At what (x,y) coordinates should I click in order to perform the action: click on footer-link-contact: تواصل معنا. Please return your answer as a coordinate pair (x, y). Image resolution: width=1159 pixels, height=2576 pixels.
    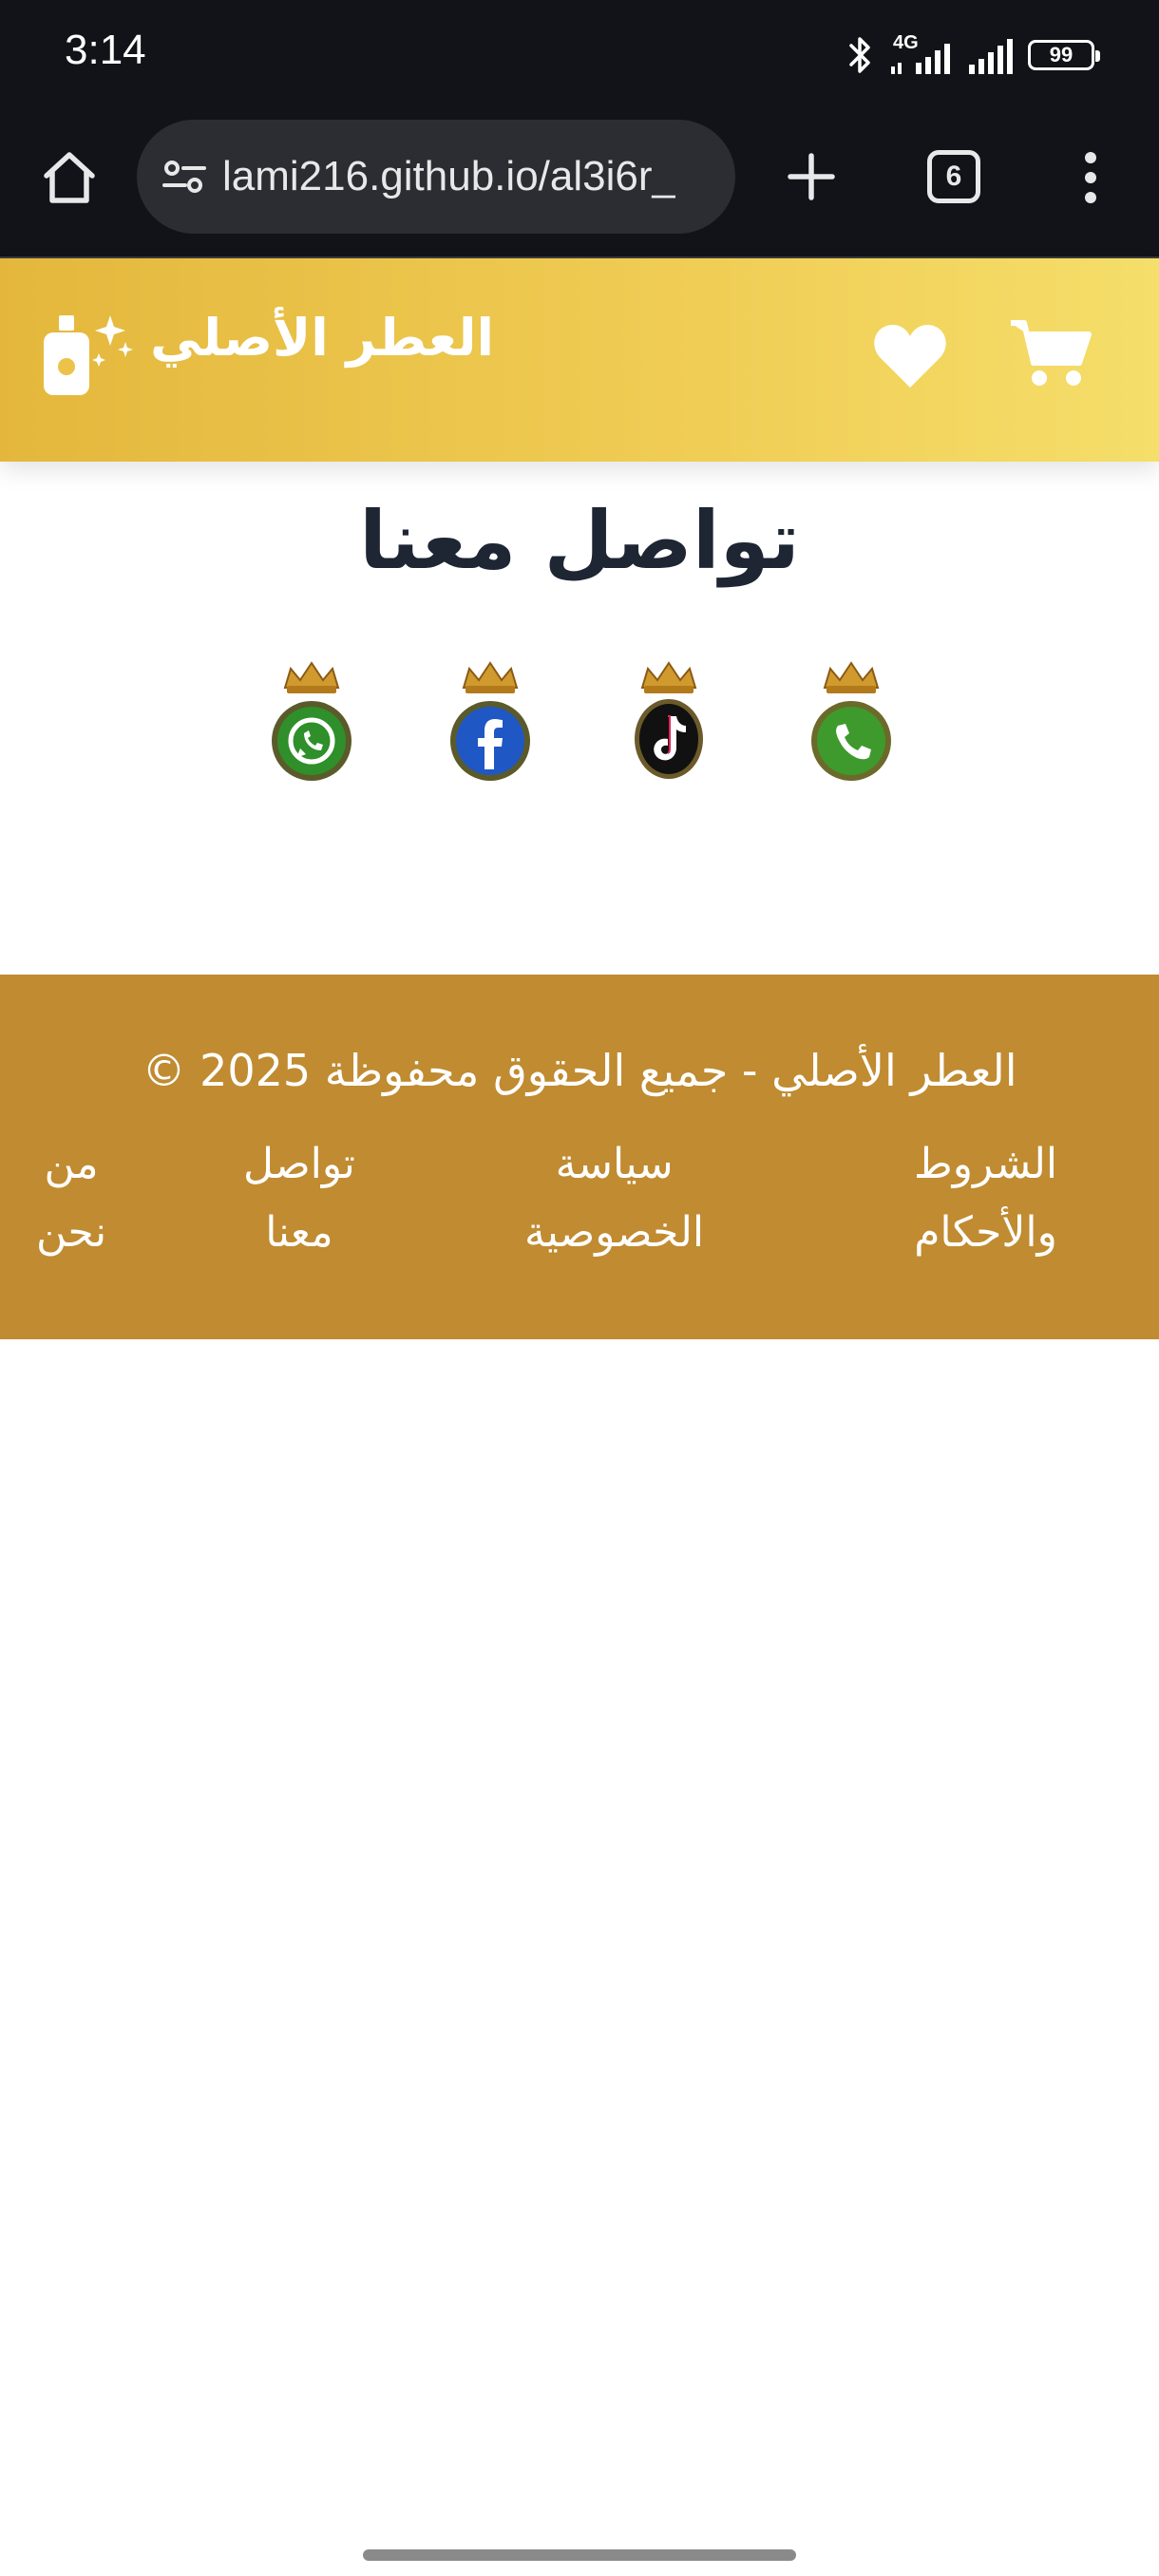
    Looking at the image, I should click on (299, 1198).